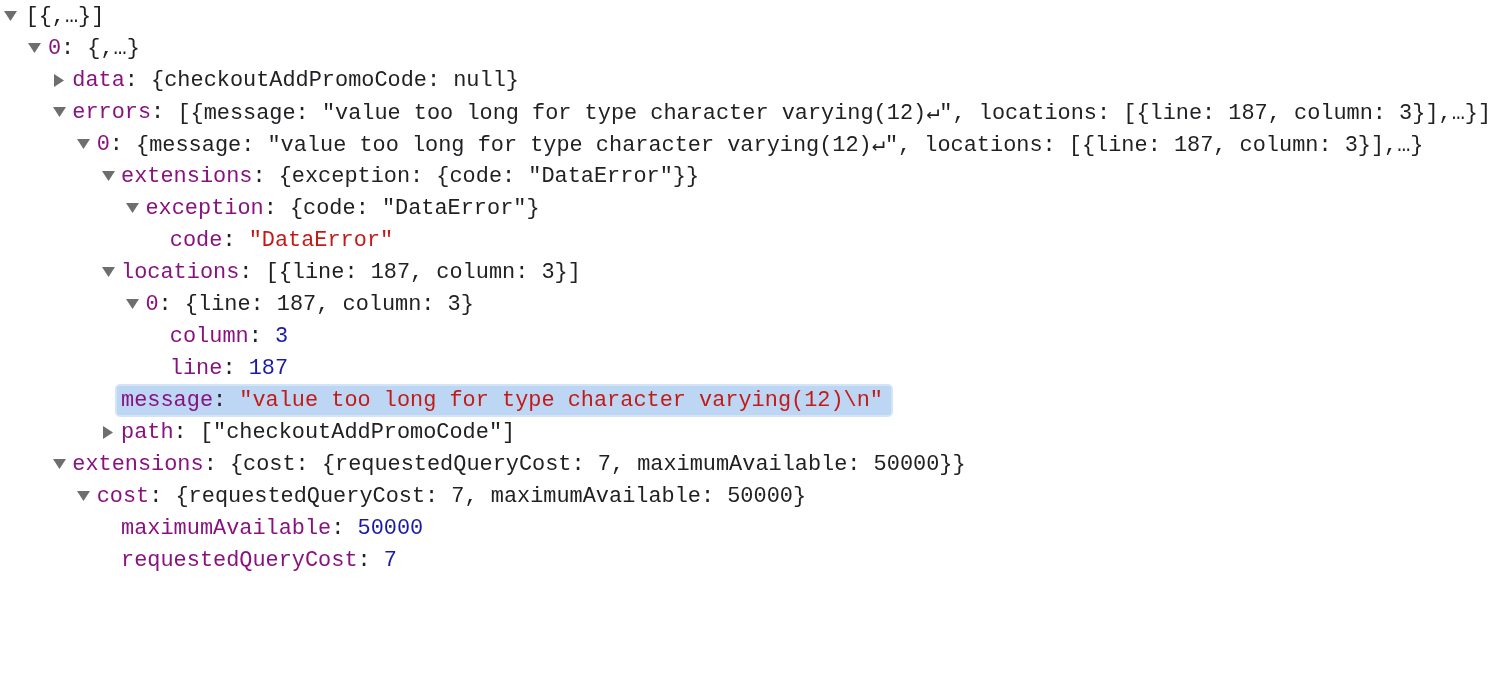 This screenshot has width=1508, height=700. Describe the element at coordinates (780, 144) in the screenshot. I see `value-preview: {message: "value too long for type character varying(12)↵", locations: [{line: 187, column: 3}],…}` at that location.